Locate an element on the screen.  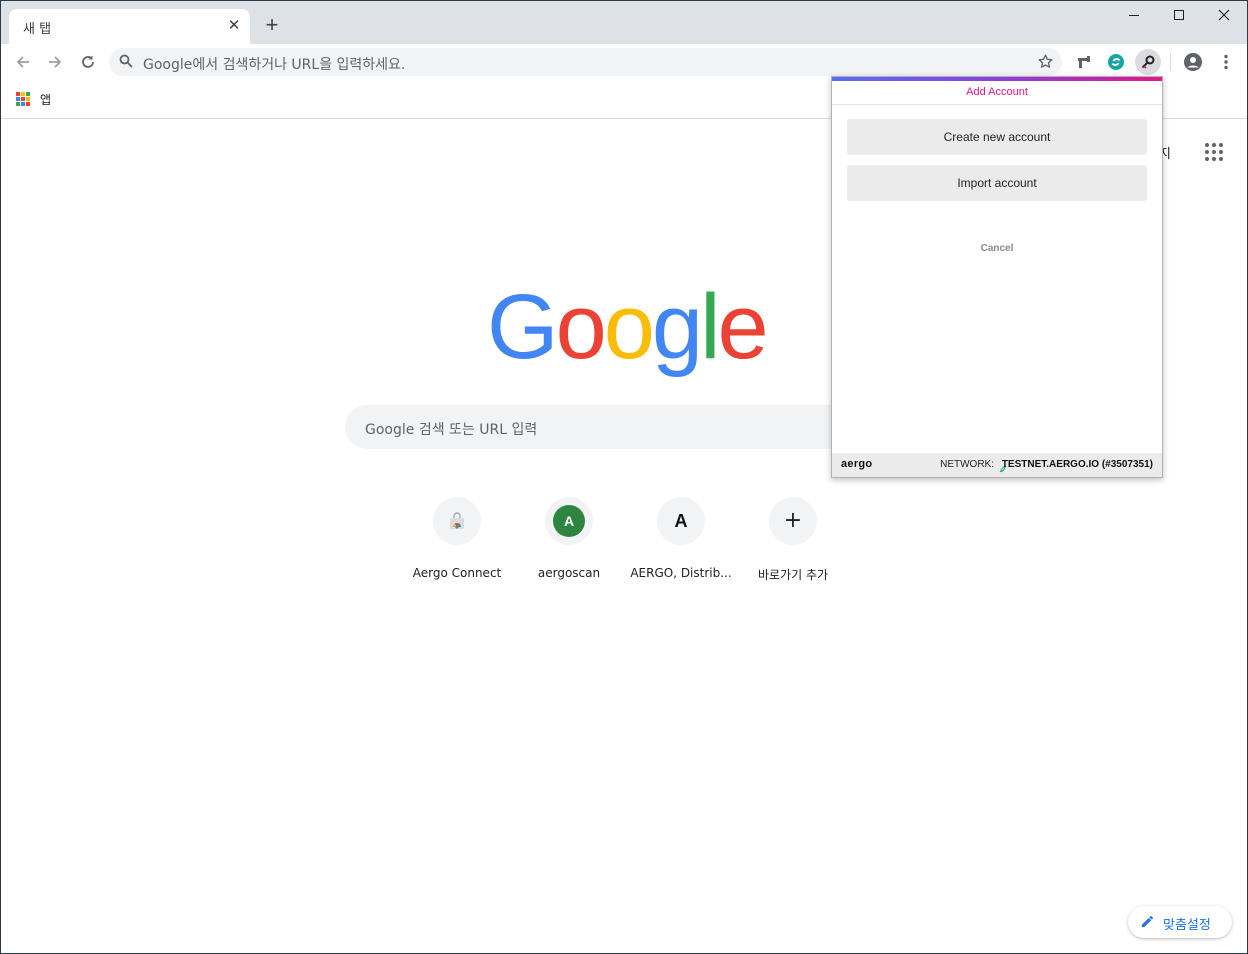
aergoscan-favicon: A is located at coordinates (569, 521).